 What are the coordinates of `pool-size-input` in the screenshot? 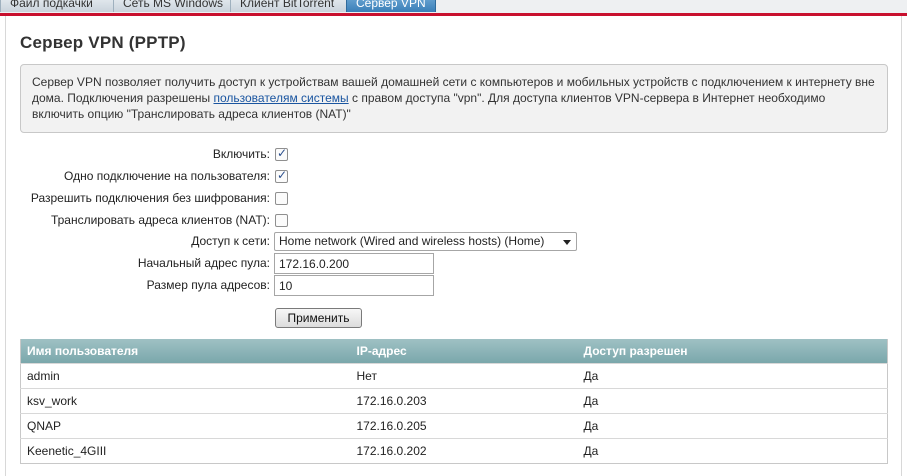 It's located at (354, 285).